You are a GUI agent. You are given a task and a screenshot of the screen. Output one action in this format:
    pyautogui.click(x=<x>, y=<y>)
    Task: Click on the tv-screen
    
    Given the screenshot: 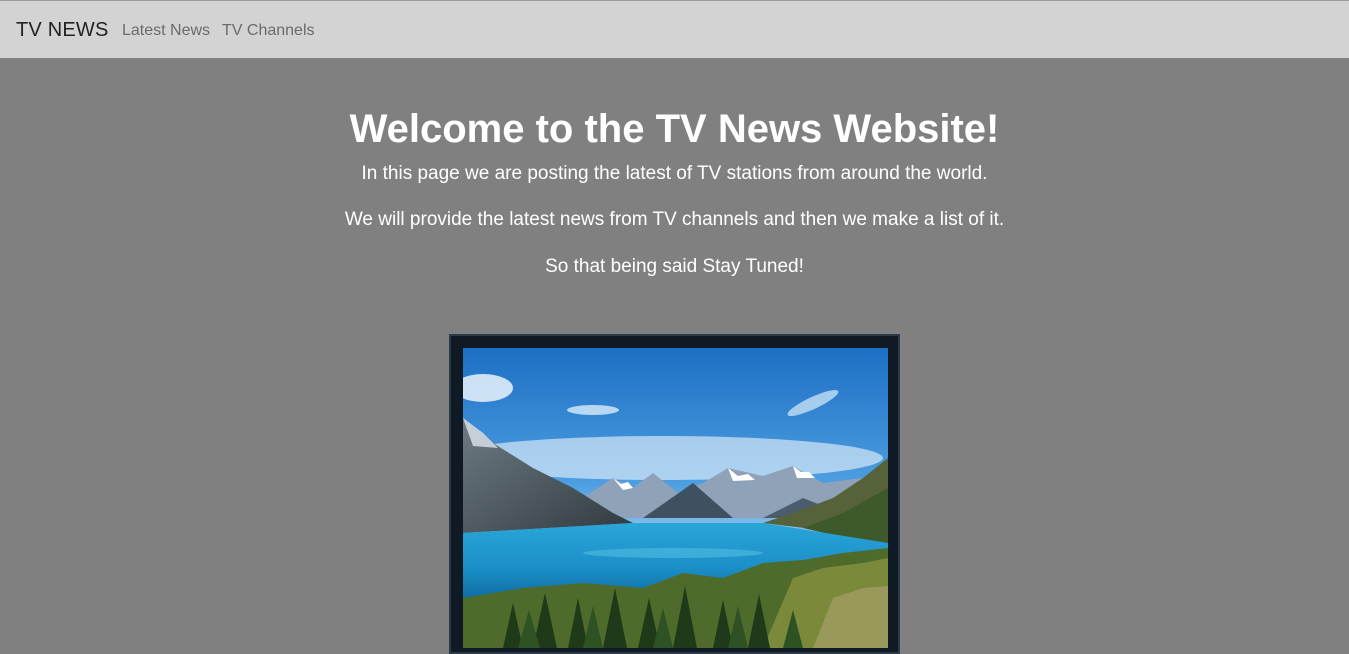 What is the action you would take?
    pyautogui.click(x=675, y=498)
    